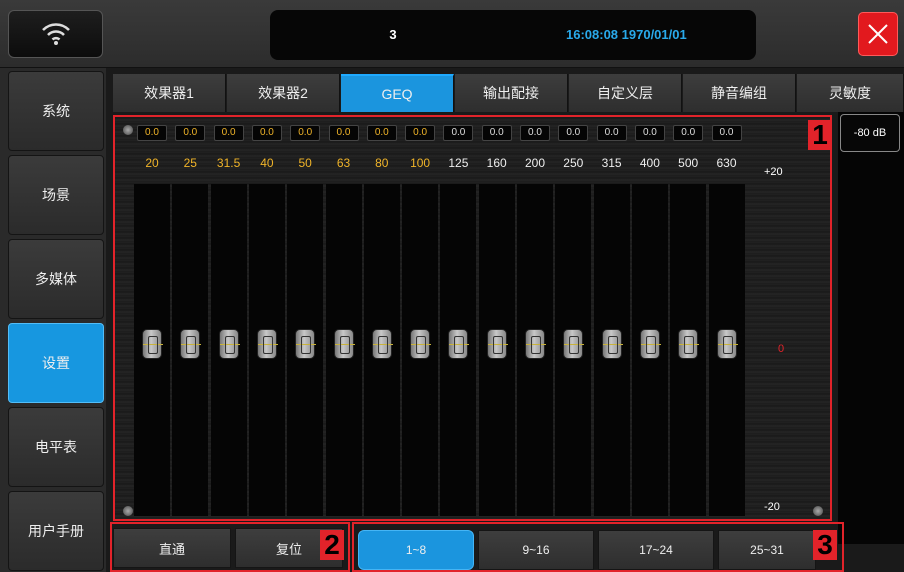 The width and height of the screenshot is (904, 572). What do you see at coordinates (825, 545) in the screenshot?
I see `callout-number-3: 3` at bounding box center [825, 545].